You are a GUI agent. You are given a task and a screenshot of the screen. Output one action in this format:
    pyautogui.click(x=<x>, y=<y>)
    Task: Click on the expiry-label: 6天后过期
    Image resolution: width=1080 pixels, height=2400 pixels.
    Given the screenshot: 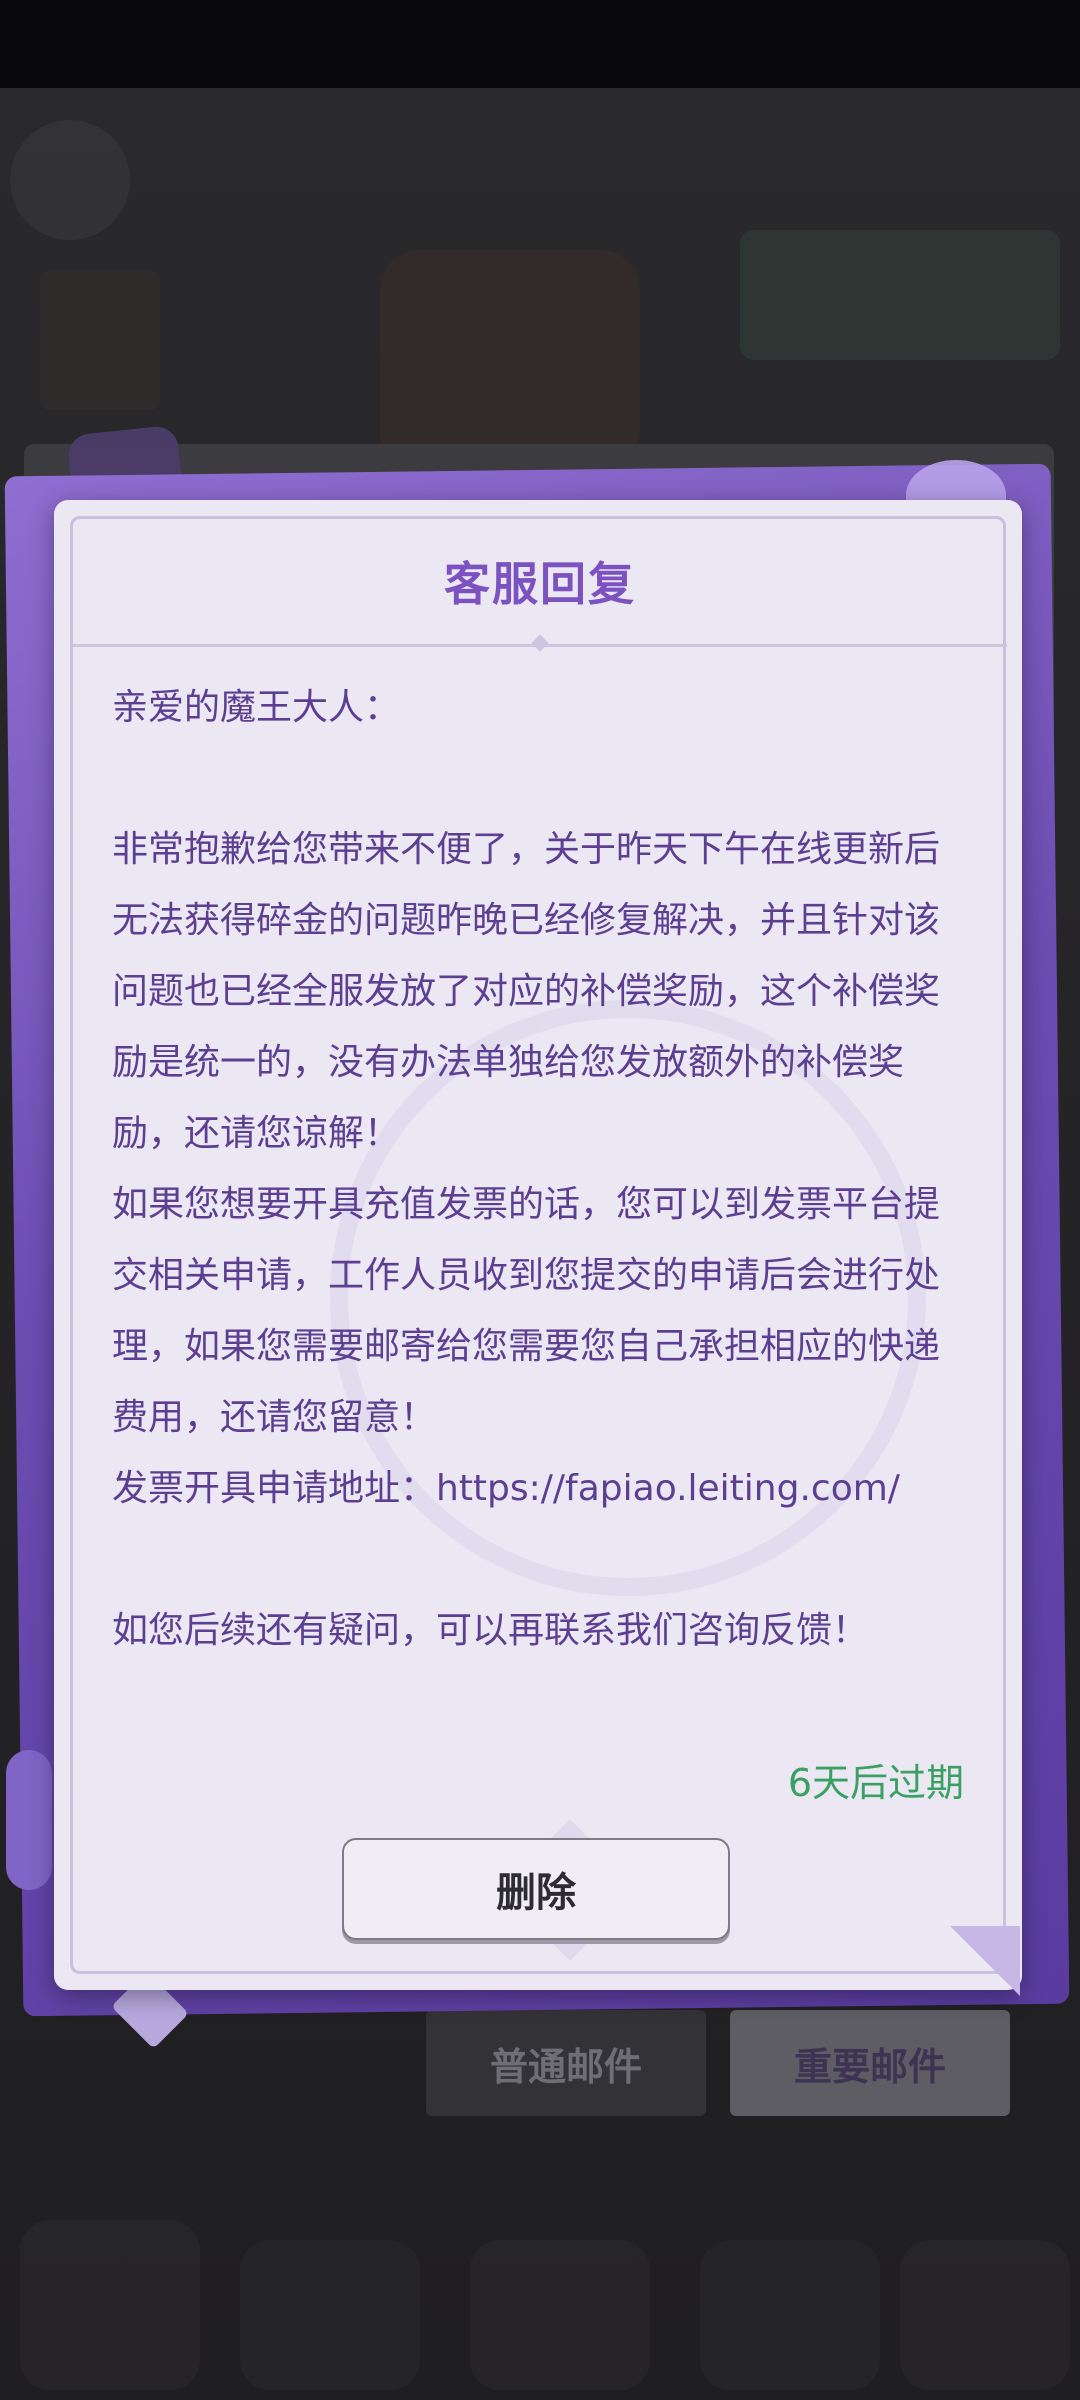 What is the action you would take?
    pyautogui.click(x=875, y=1783)
    